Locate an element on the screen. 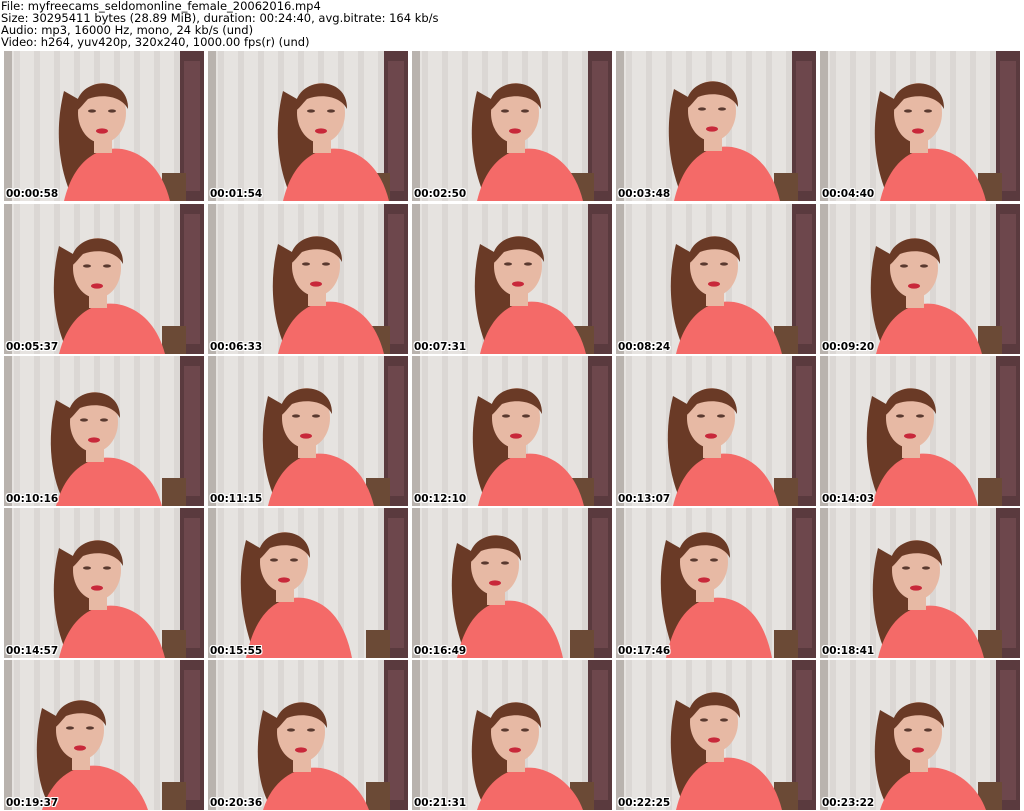 This screenshot has height=811, width=1024. video-thumbnail: 00:05:37 is located at coordinates (104, 279).